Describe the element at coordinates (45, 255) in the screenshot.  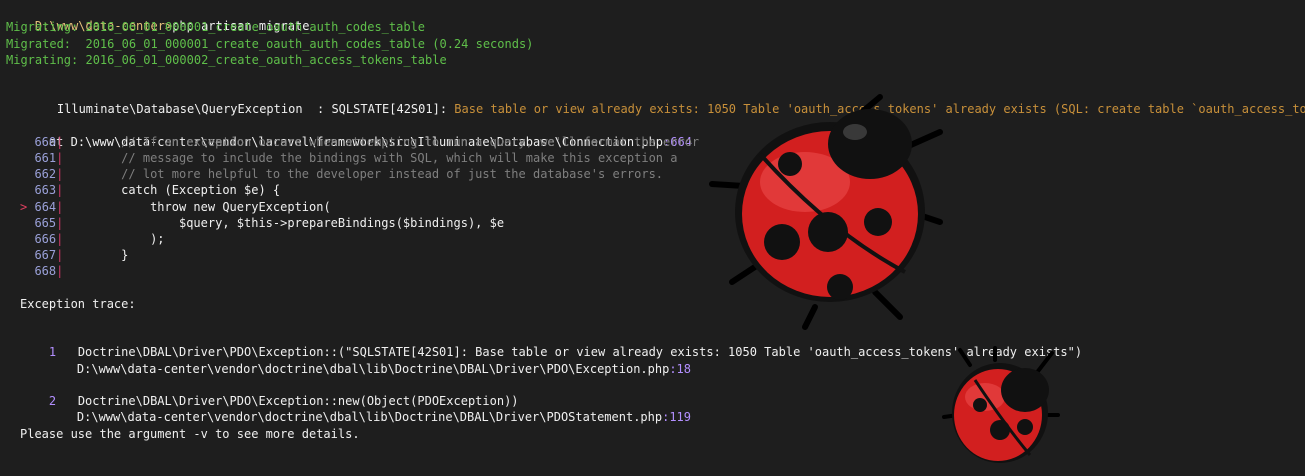
I see `code-line-number: 667` at that location.